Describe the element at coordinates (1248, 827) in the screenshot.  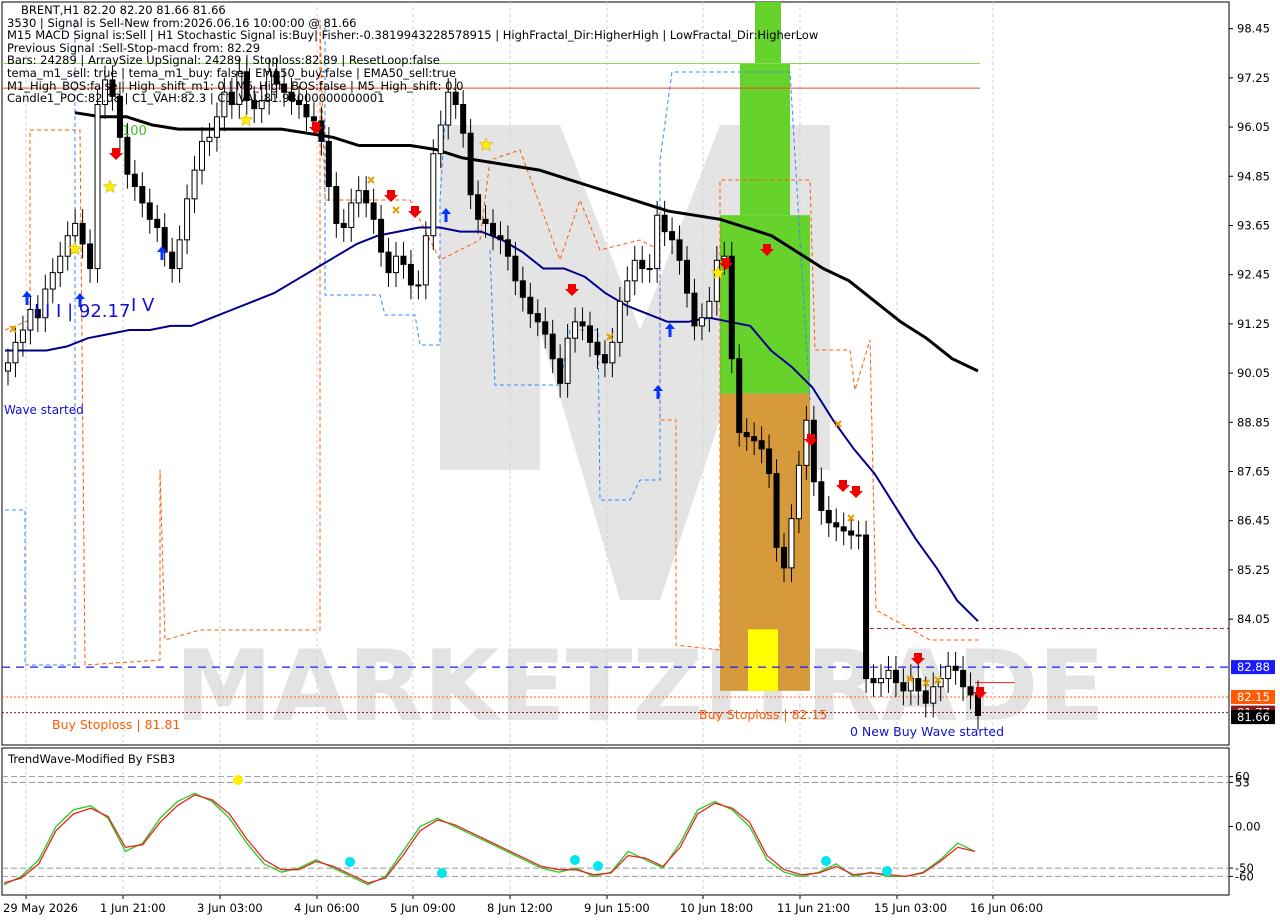
I see `osc-tick-label: 0.00` at that location.